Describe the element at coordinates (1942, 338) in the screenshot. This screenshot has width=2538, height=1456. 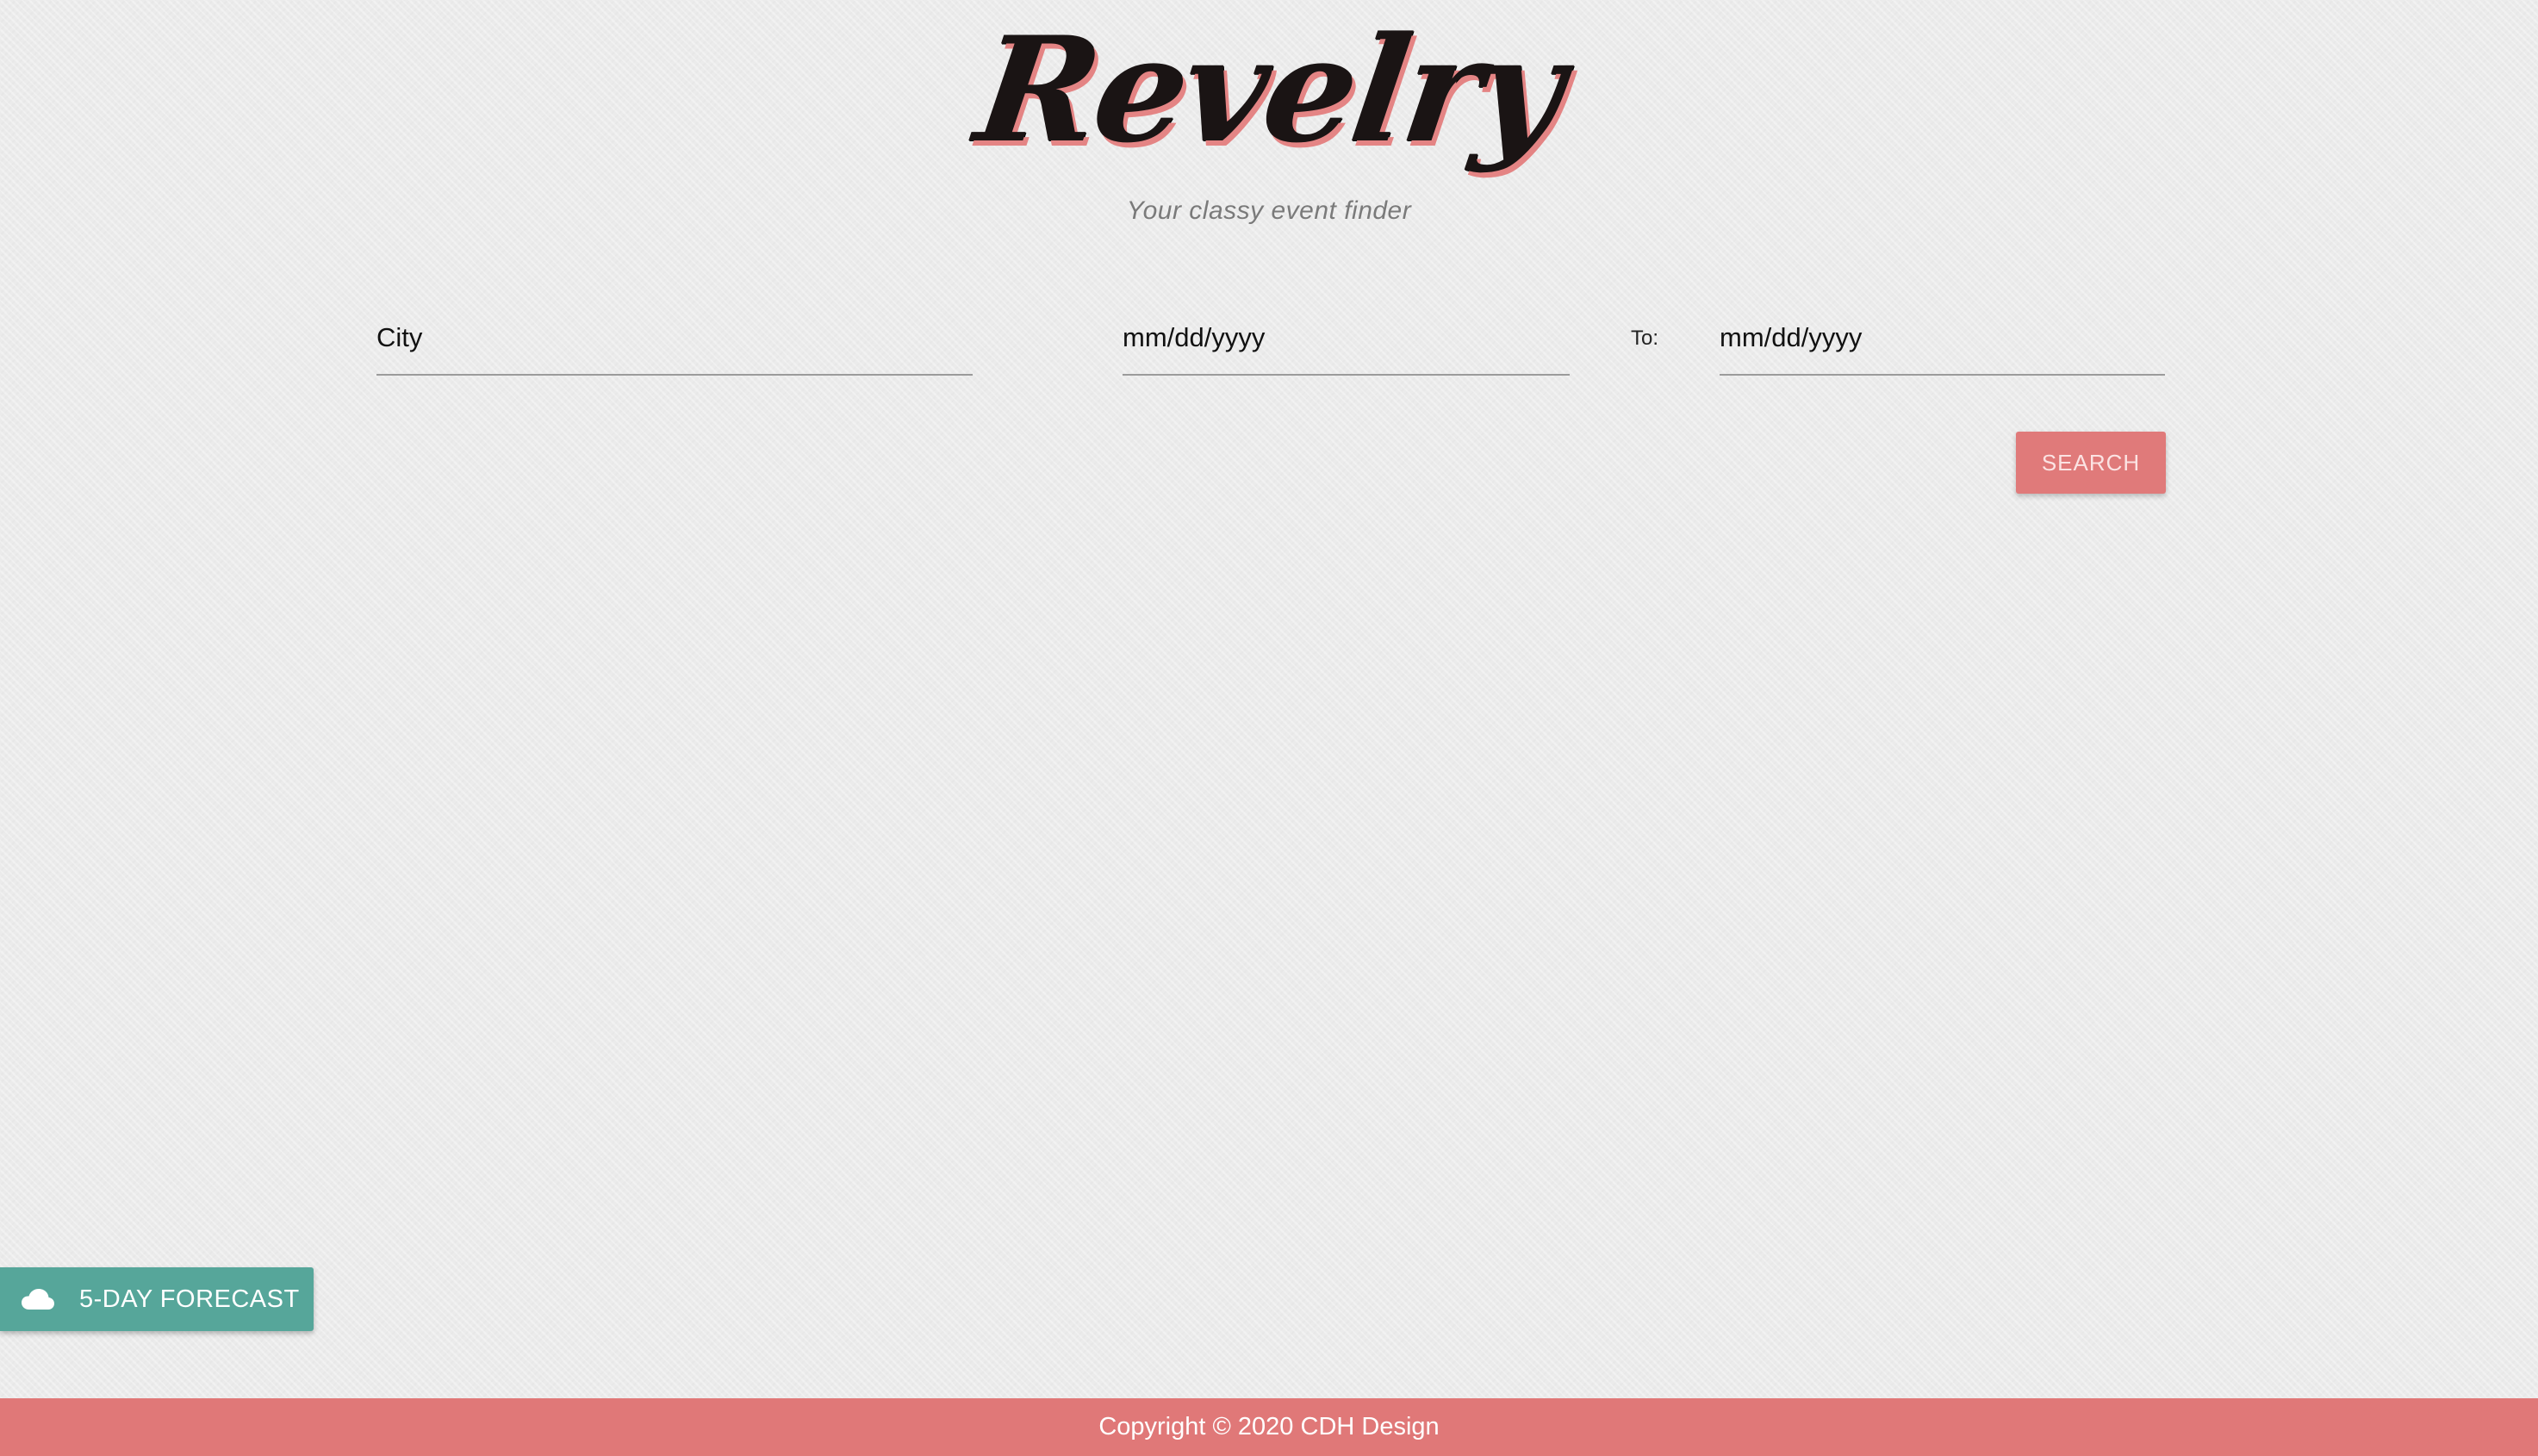
I see `to-date-input` at that location.